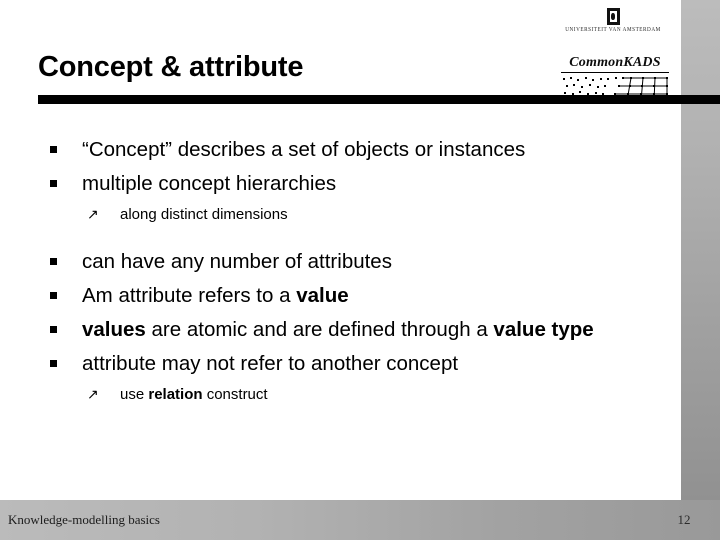  I want to click on sub-bullet-item: ↗ along distinct dimensions, so click(355, 214).